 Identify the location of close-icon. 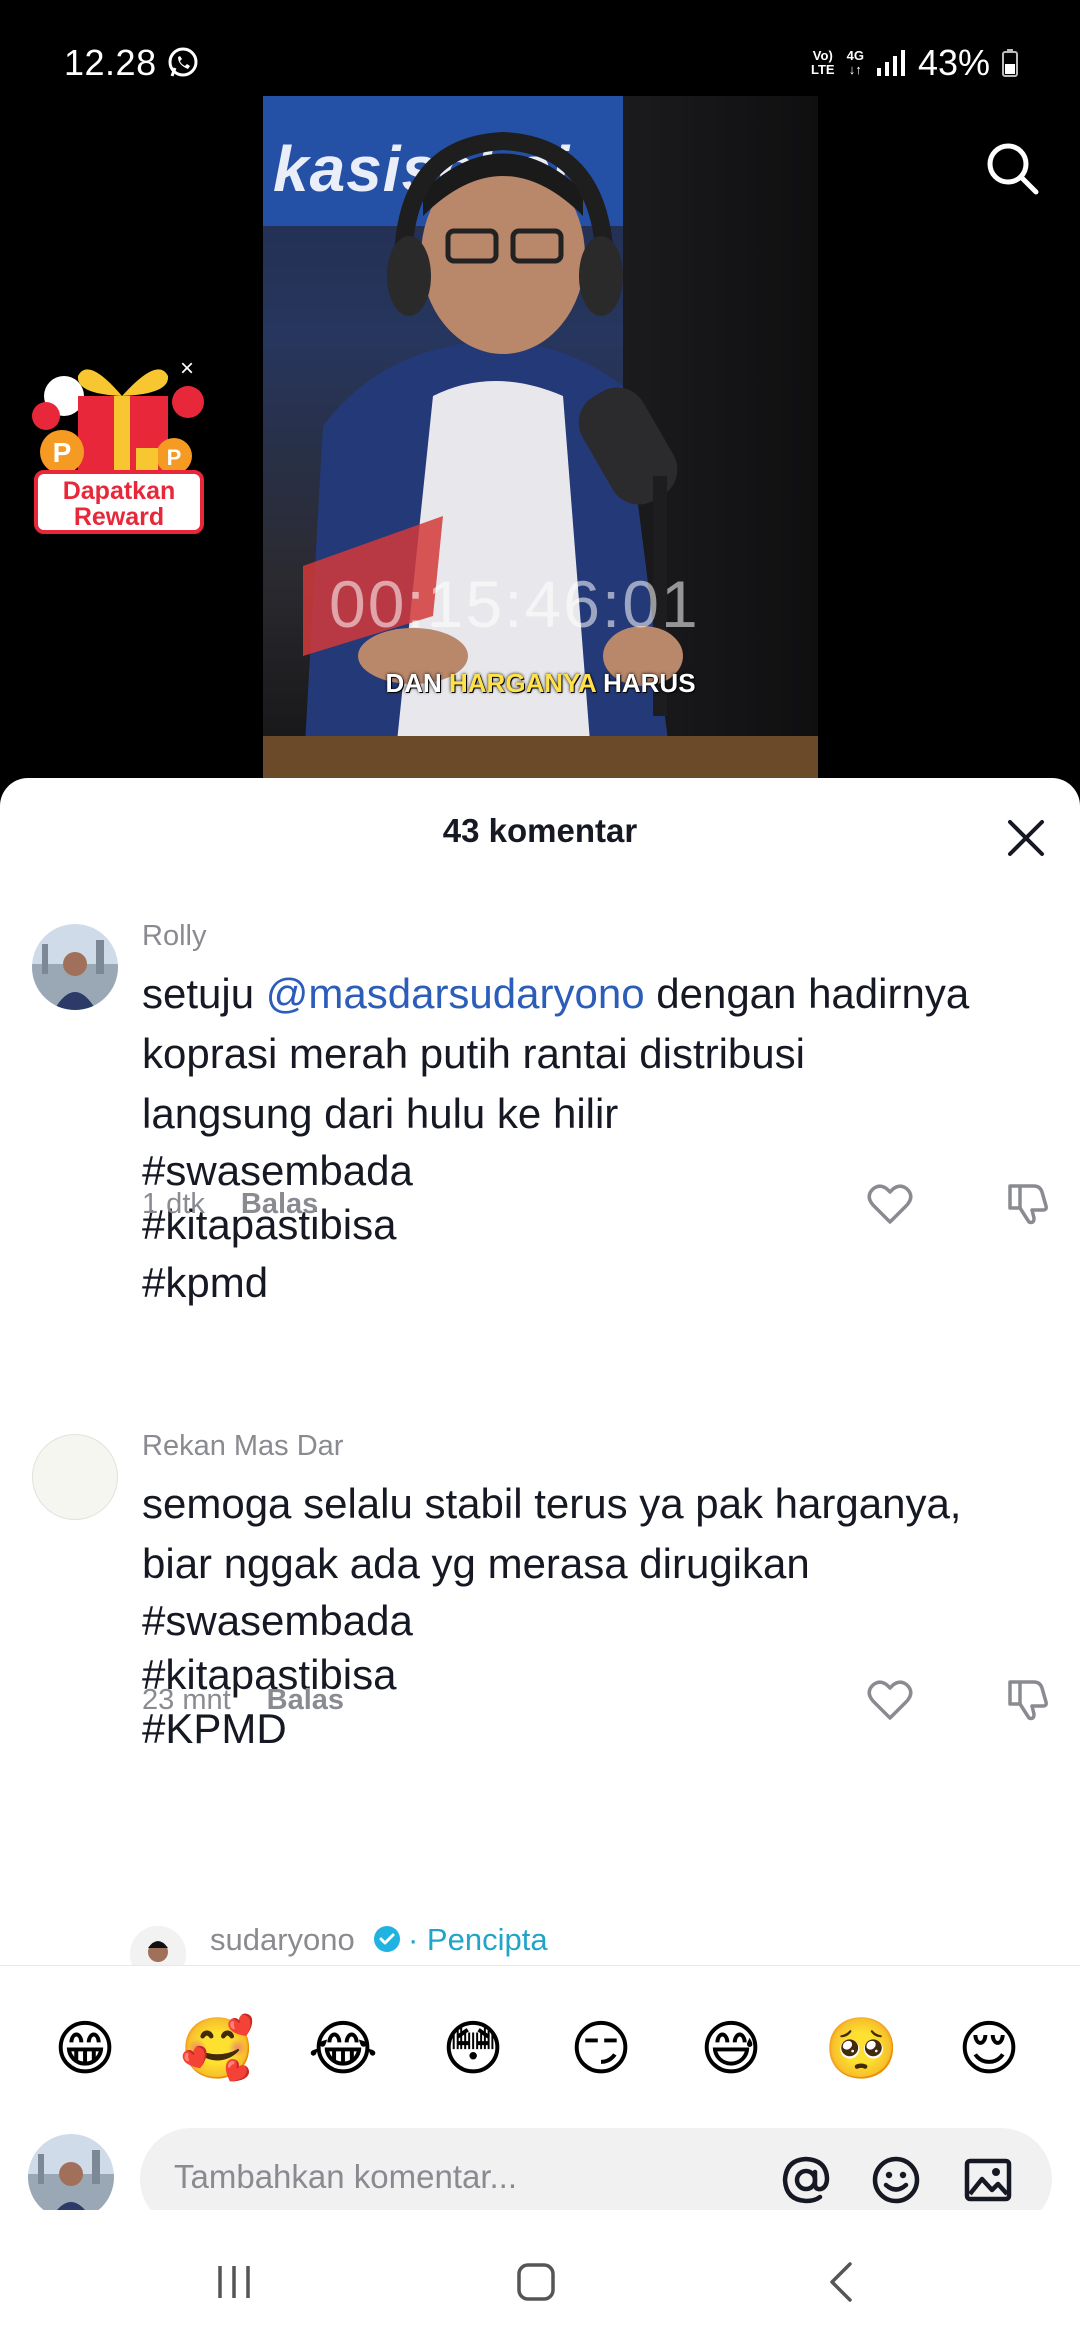
(1026, 838).